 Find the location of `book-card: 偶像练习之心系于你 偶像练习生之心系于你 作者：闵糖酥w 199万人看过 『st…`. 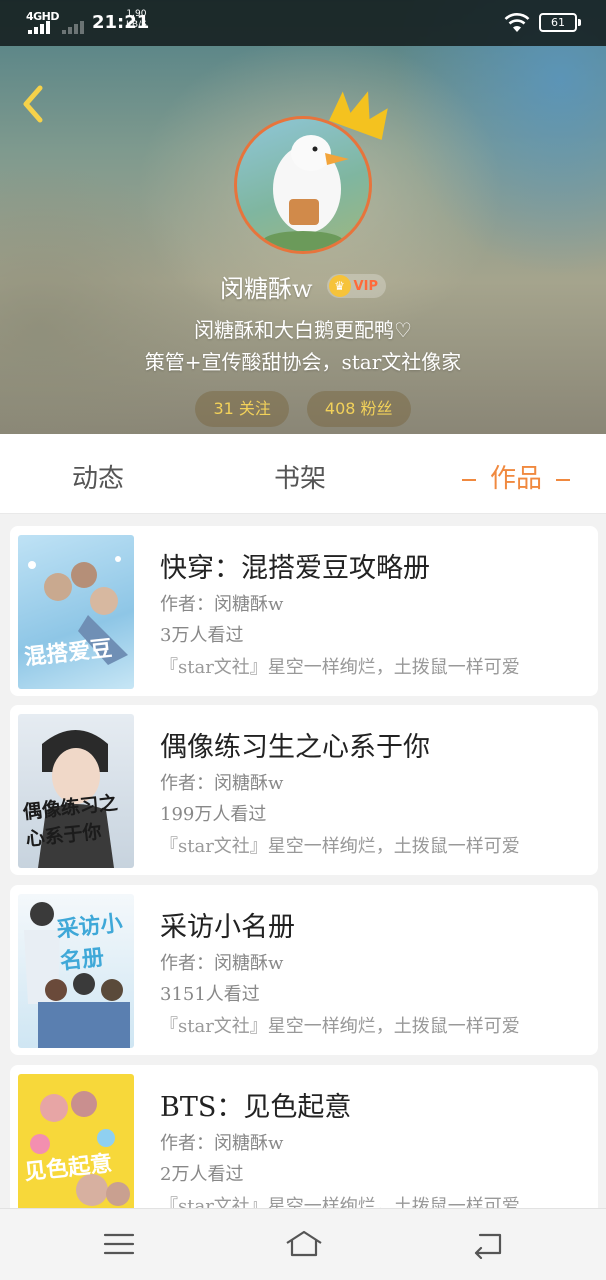

book-card: 偶像练习之心系于你 偶像练习生之心系于你 作者：闵糖酥w 199万人看过 『st… is located at coordinates (304, 790).